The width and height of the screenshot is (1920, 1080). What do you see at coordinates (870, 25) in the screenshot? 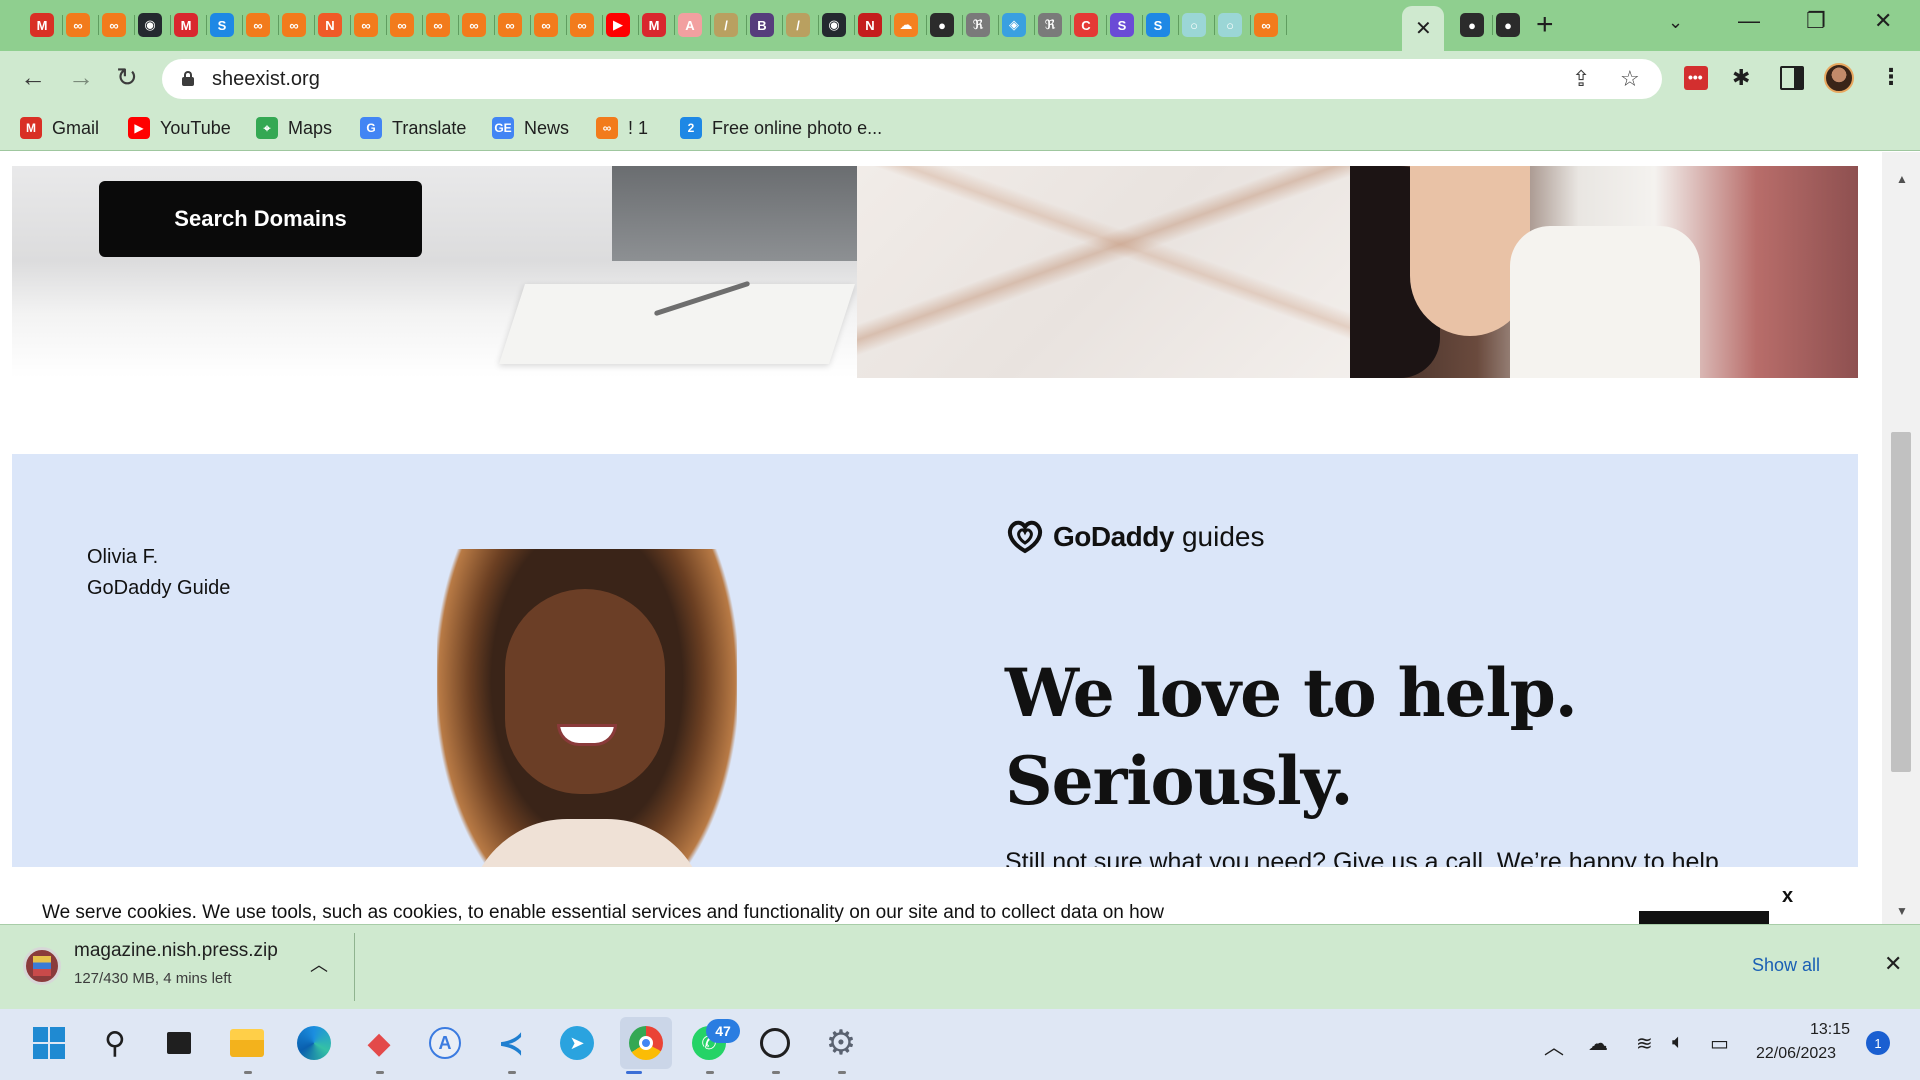
I see `n-red-icon: N` at bounding box center [870, 25].